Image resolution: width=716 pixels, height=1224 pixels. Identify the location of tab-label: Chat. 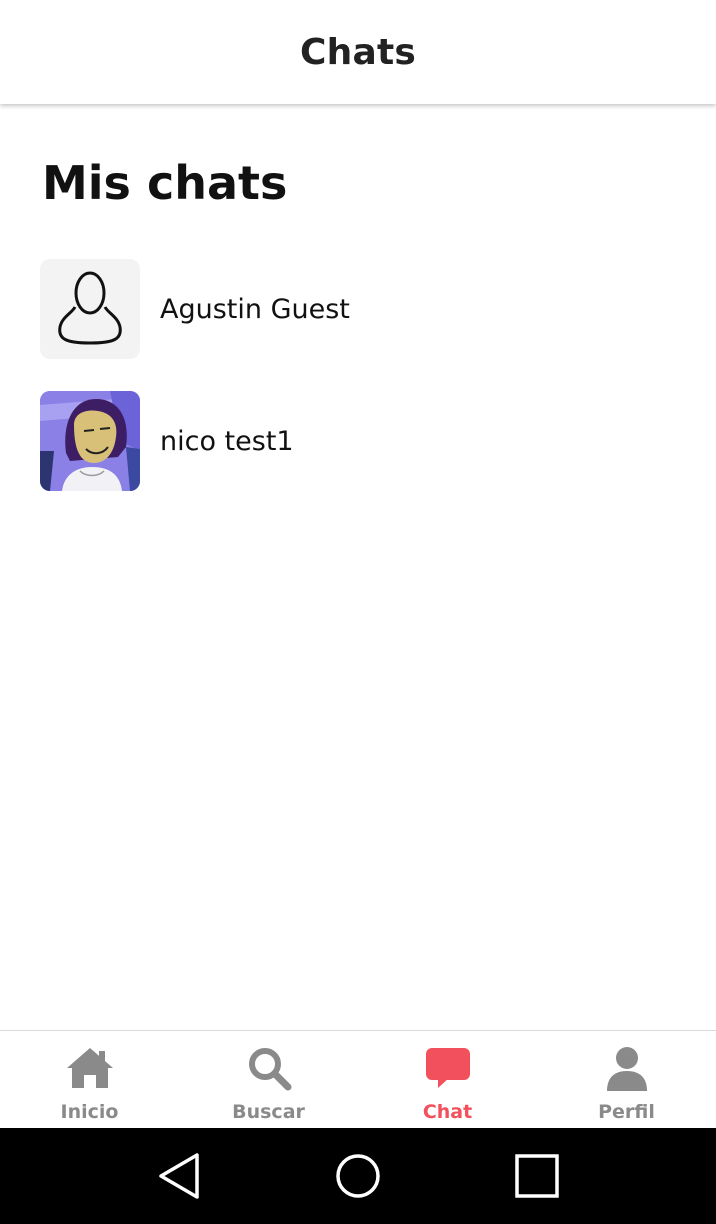
(447, 1112).